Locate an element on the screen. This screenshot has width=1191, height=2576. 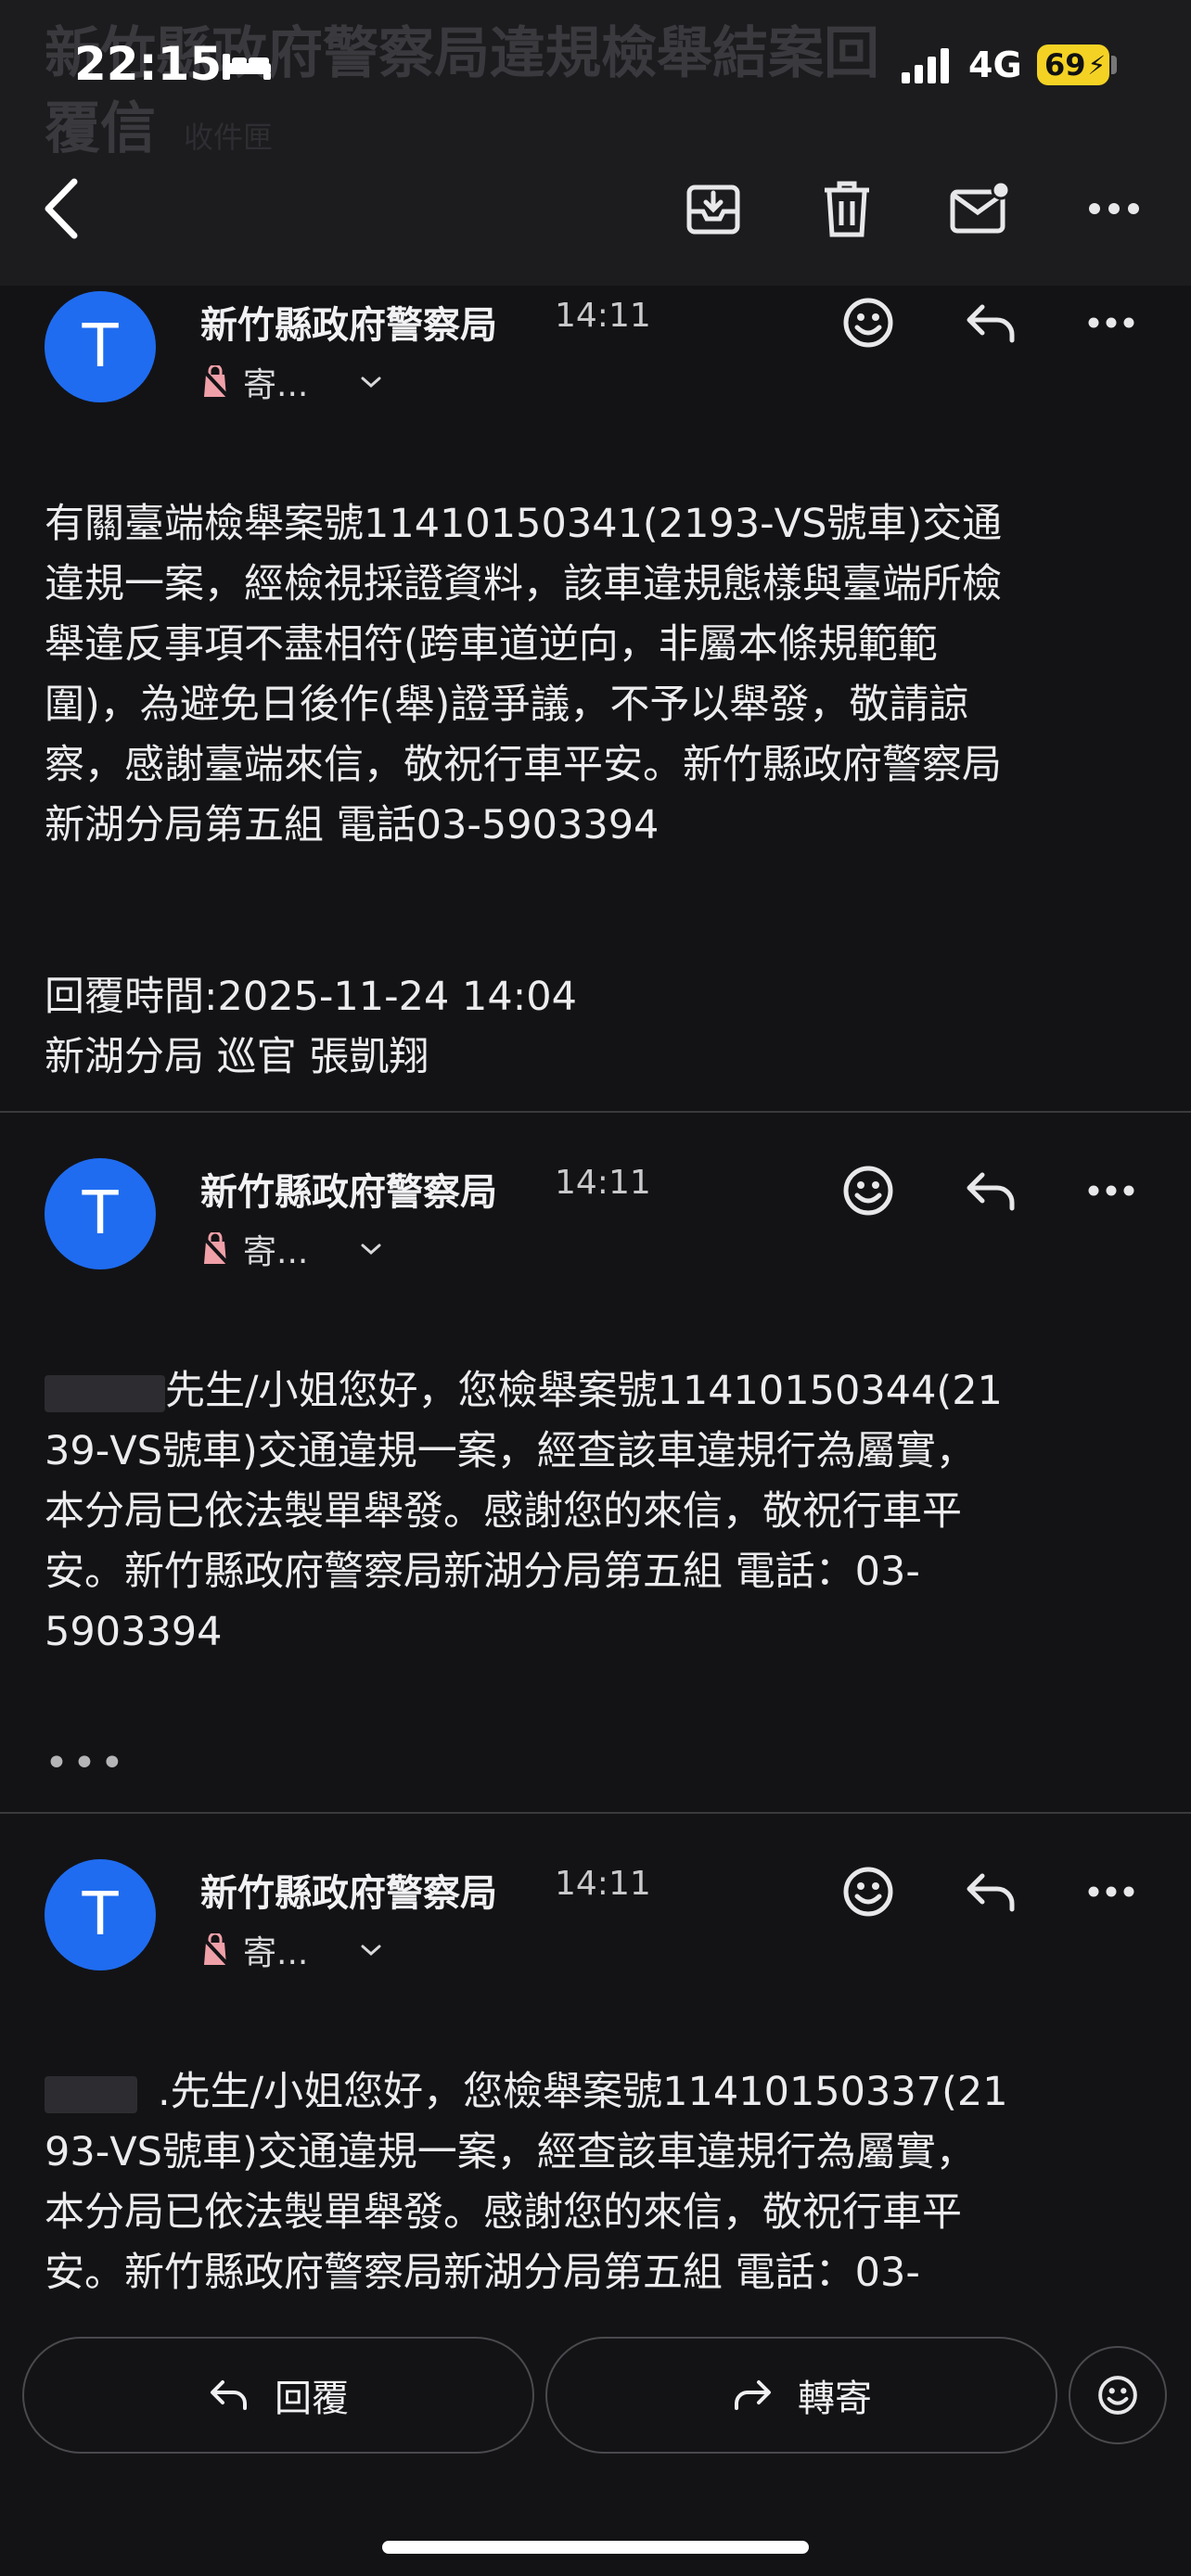
forward-button: 轉寄 is located at coordinates (801, 2395).